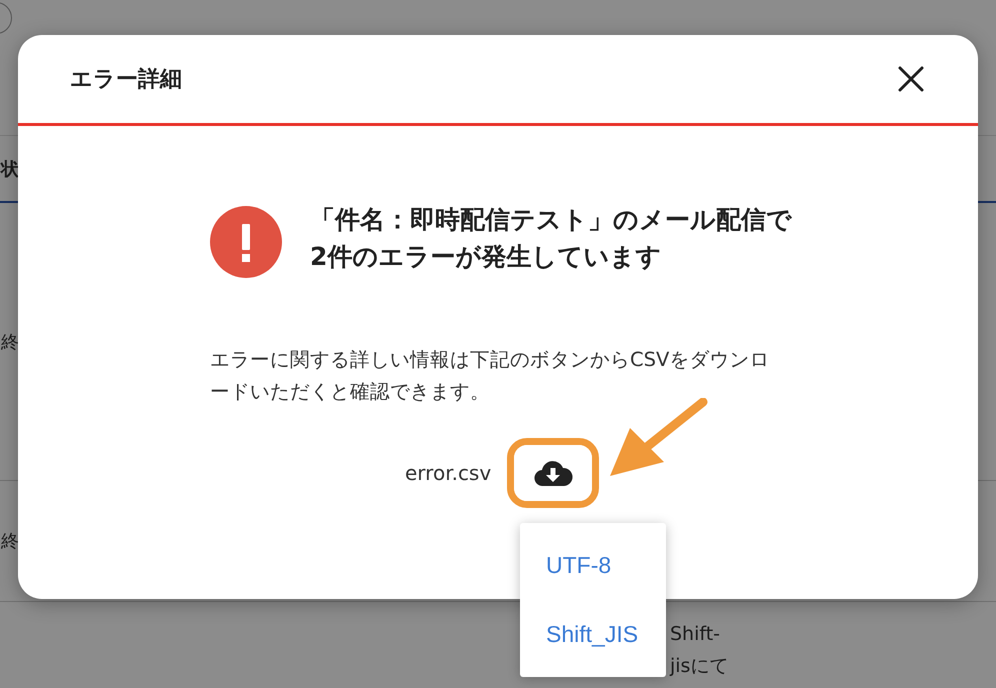  I want to click on menu-item: Shift_JIS, so click(593, 634).